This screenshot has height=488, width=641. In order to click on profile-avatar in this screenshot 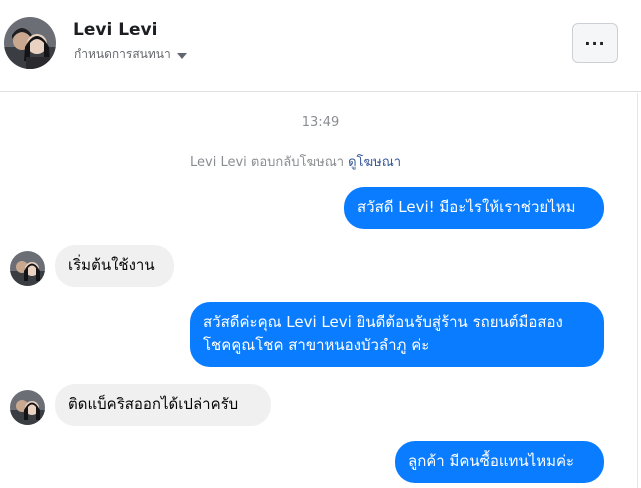, I will do `click(30, 43)`.